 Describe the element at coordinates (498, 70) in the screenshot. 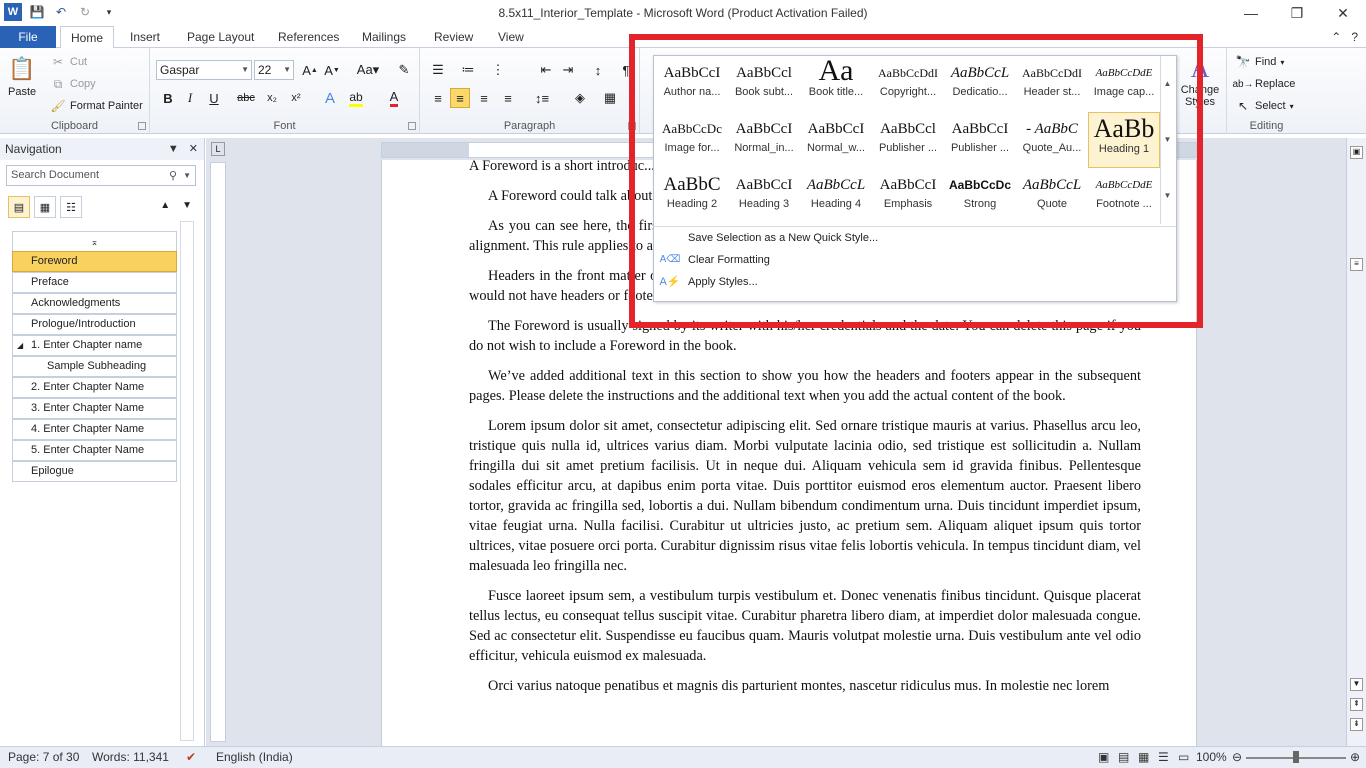

I see `multilevel-list-icon: ⋮` at that location.